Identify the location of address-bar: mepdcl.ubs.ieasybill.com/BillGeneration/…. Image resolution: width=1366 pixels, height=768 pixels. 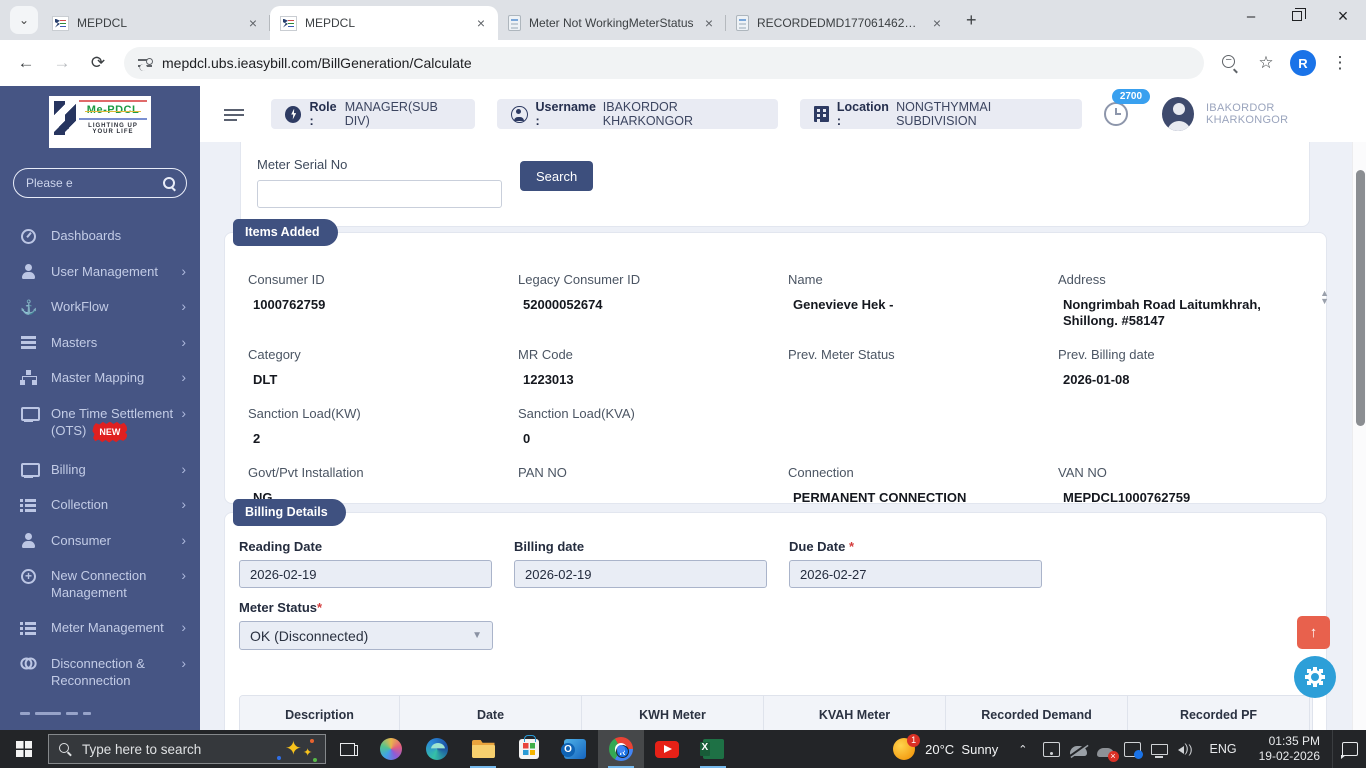
(664, 63).